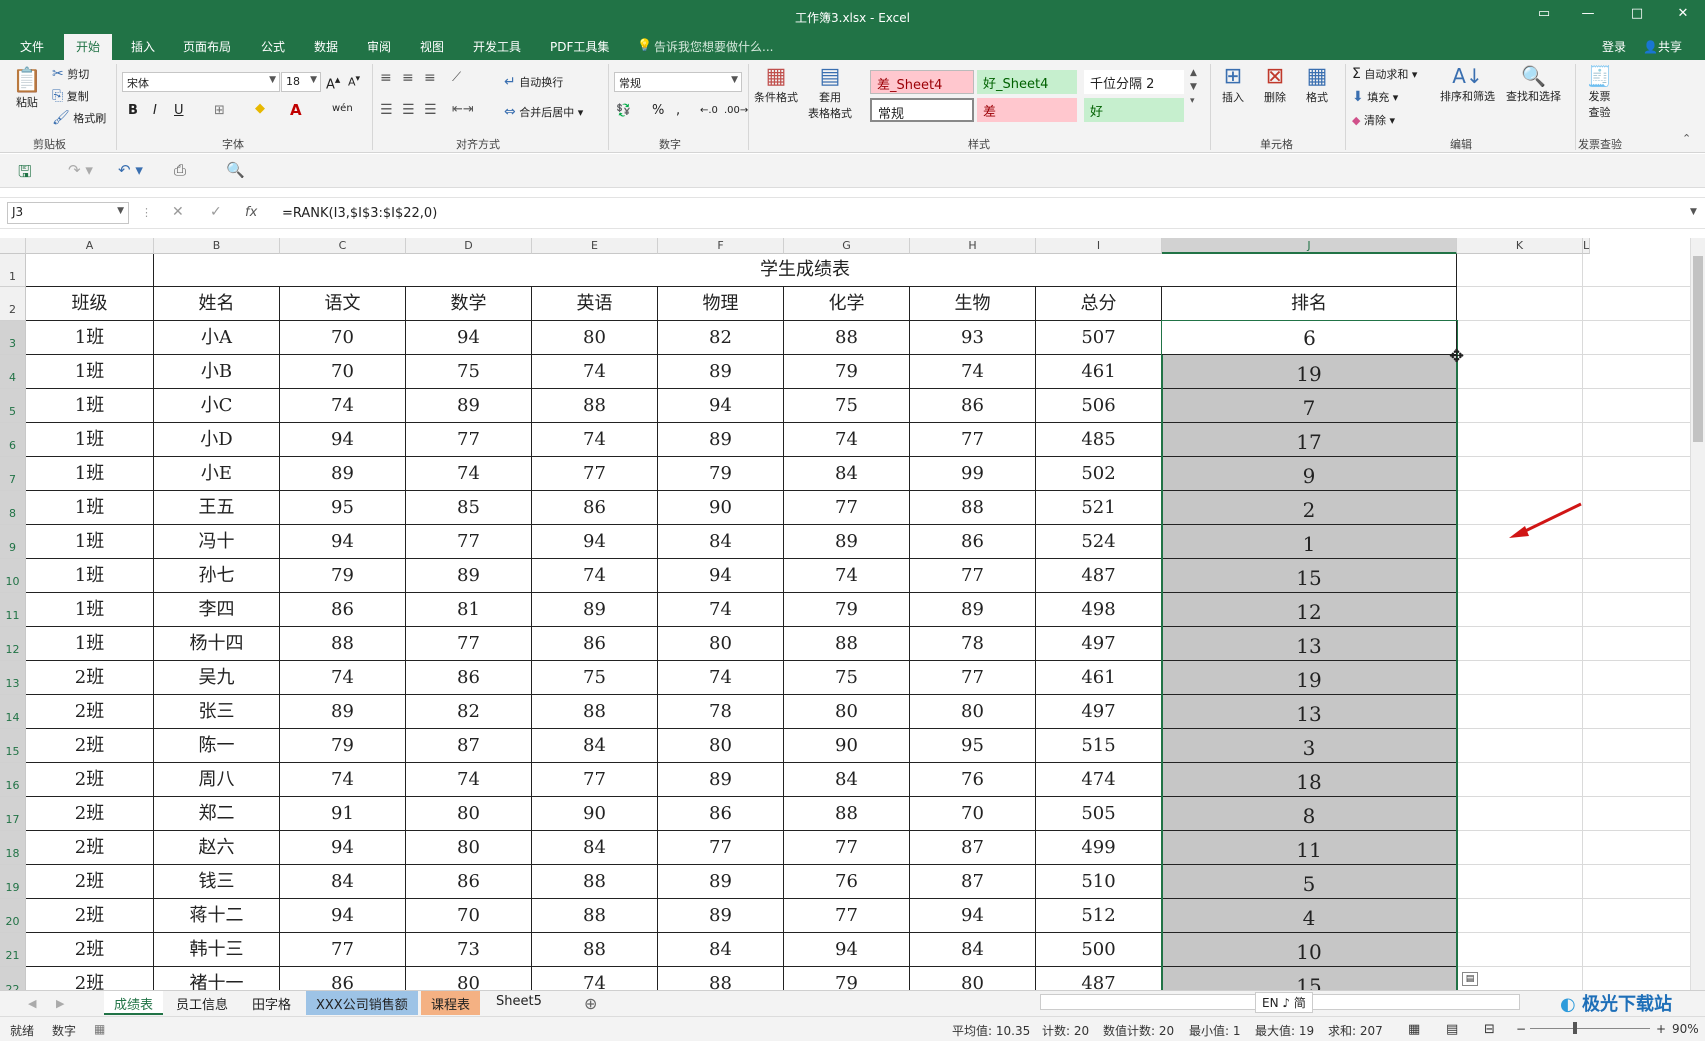 The width and height of the screenshot is (1705, 1041). Describe the element at coordinates (13, 372) in the screenshot. I see `row-header: 4` at that location.